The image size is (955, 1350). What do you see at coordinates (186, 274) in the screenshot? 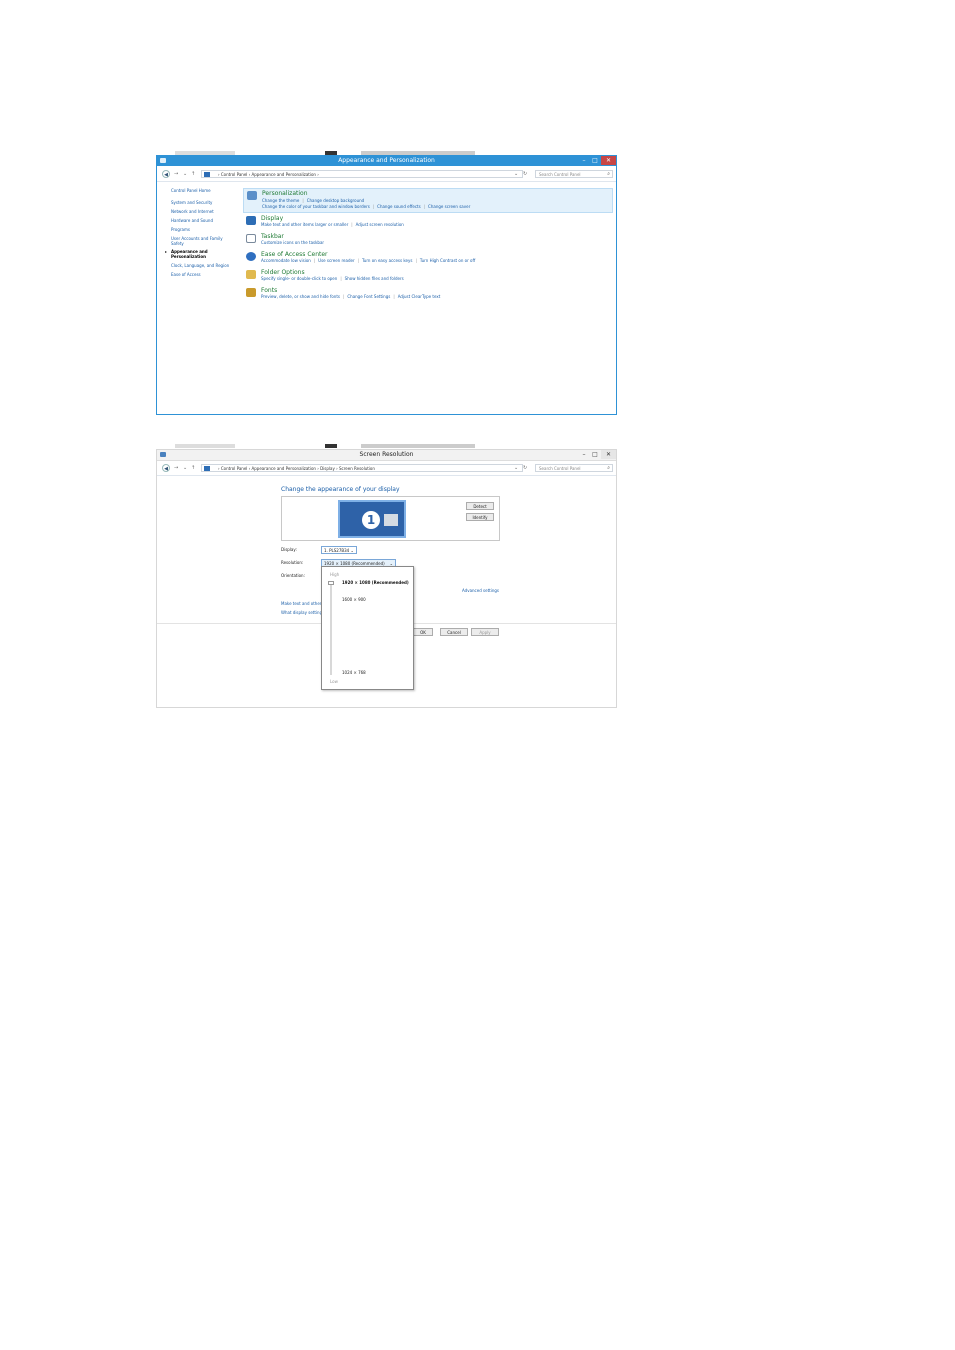
I see `sidebar-item-ease: Ease of Access` at bounding box center [186, 274].